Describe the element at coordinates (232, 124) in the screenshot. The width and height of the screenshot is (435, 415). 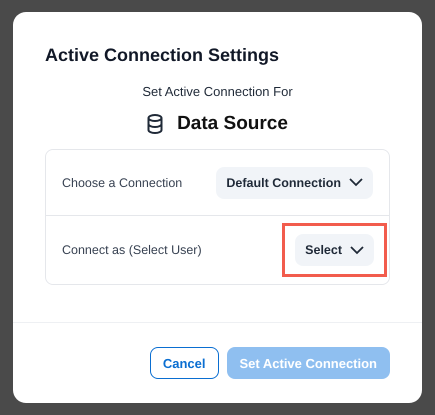
I see `source-name: Data Source` at that location.